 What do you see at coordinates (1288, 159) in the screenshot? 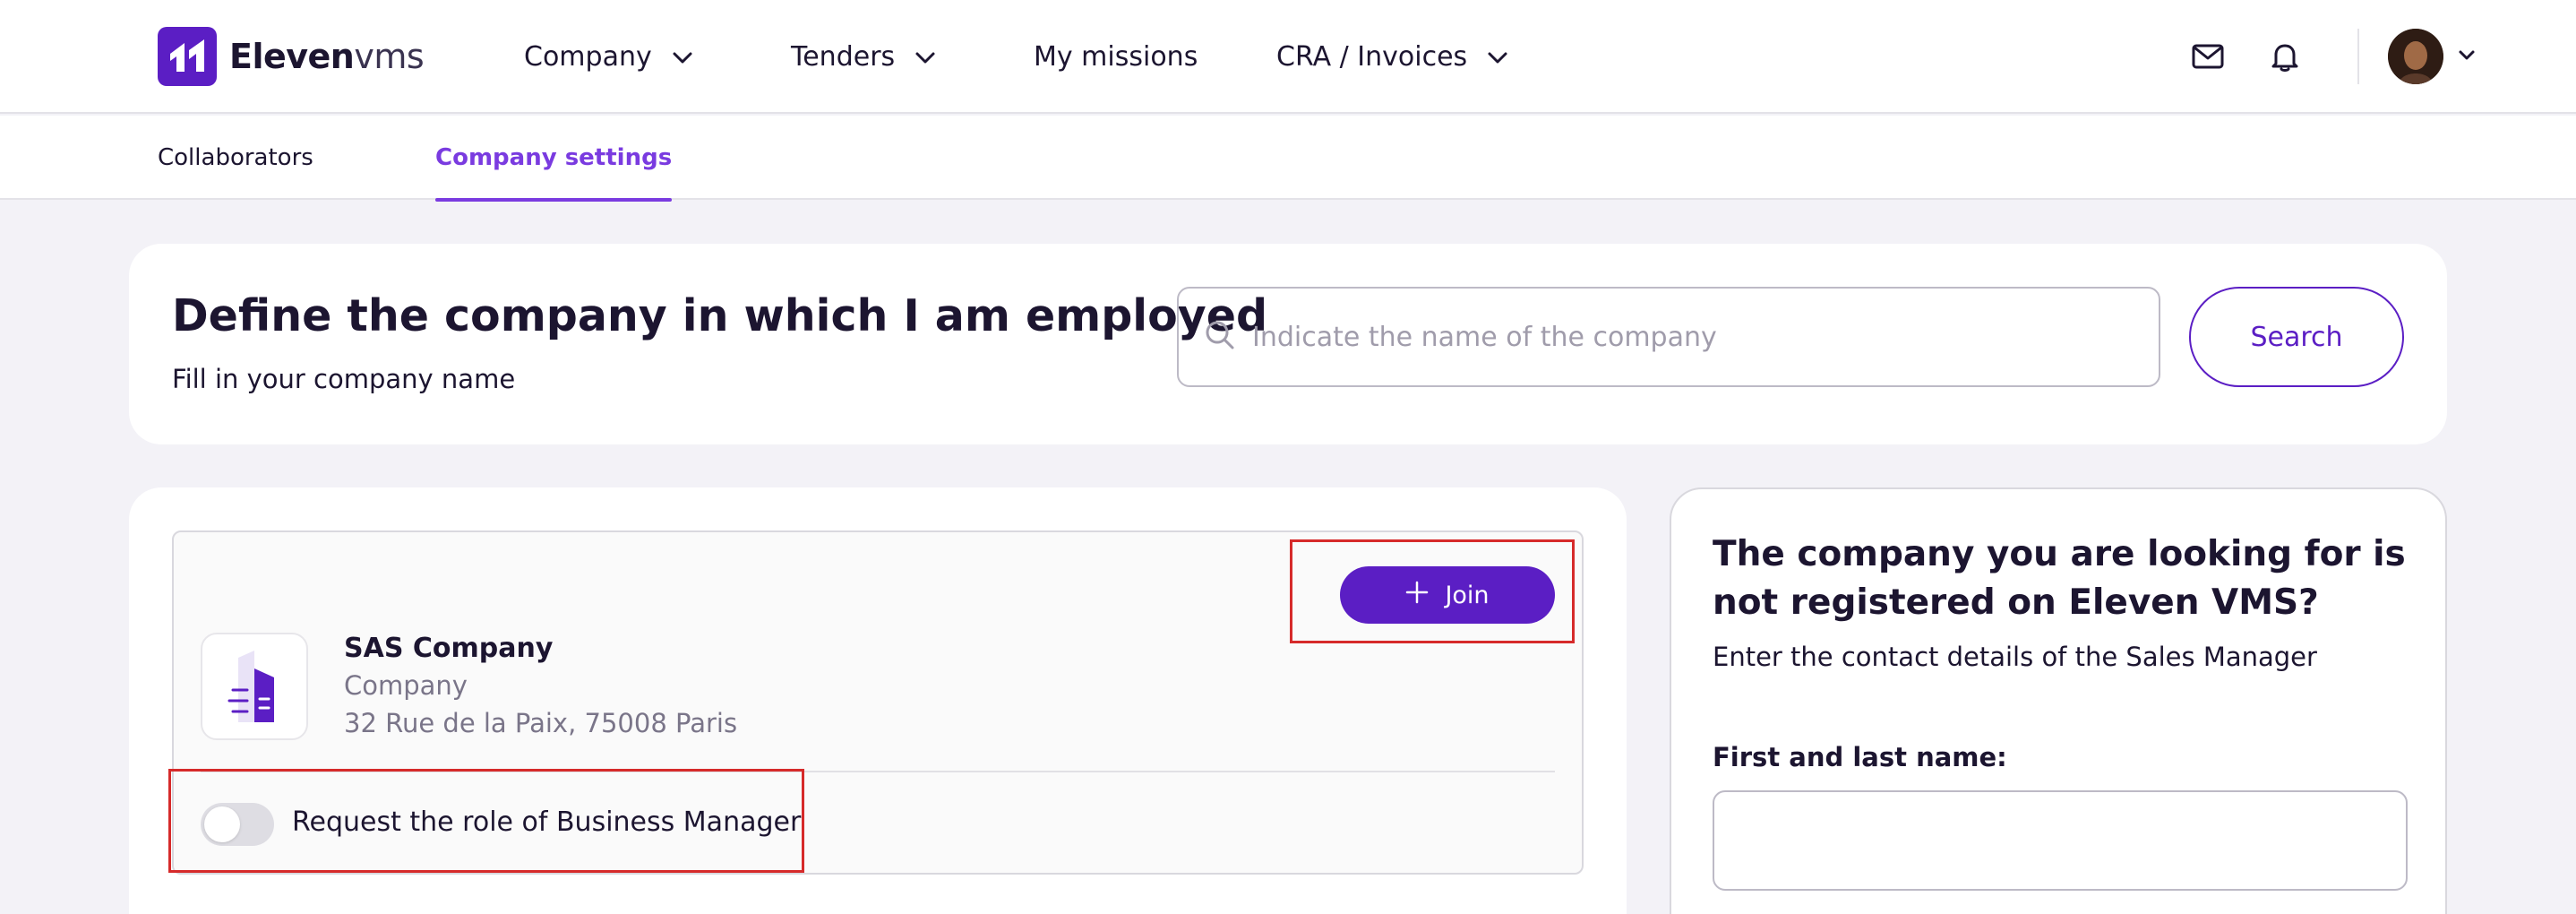
I see `sub-navigation: Collaborators Company settings` at bounding box center [1288, 159].